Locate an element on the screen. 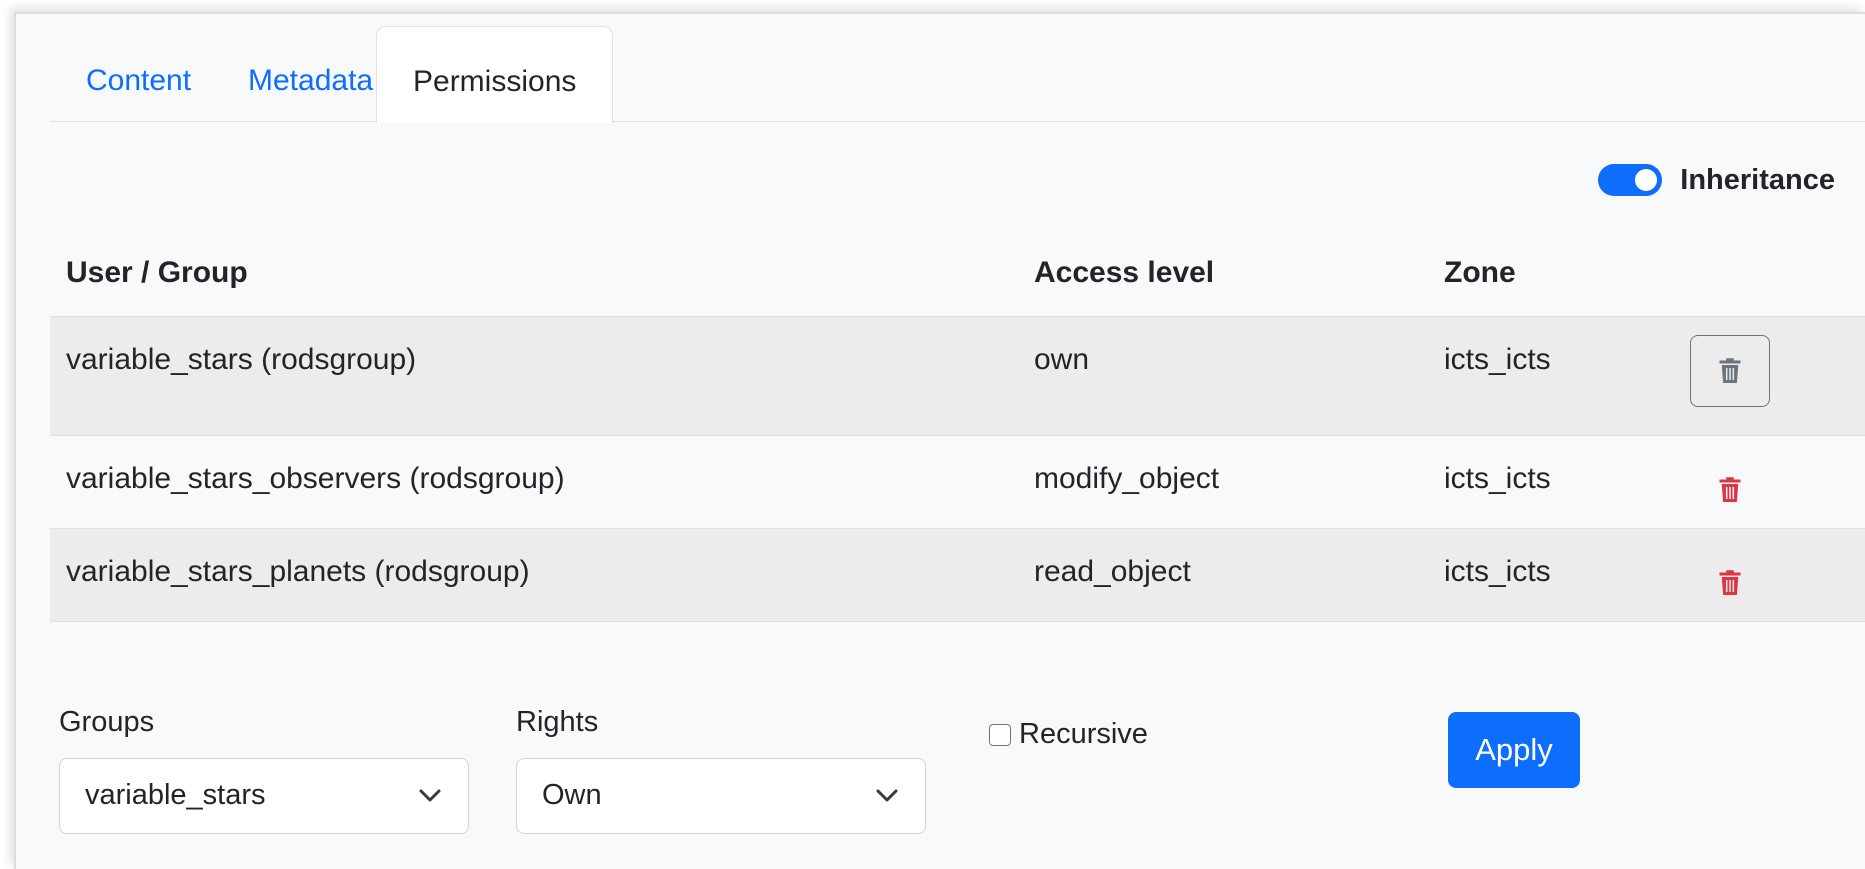 This screenshot has height=869, width=1865. recursive-option: Recursive is located at coordinates (1068, 734).